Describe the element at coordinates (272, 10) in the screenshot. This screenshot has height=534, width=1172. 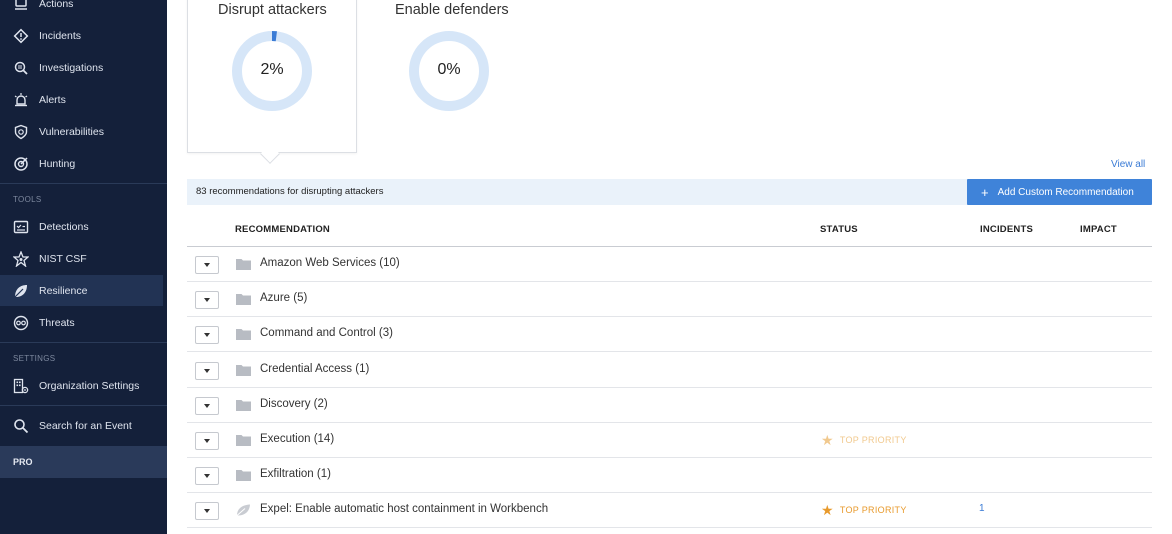
I see `metric-title-disrupt: Disrupt attackers` at that location.